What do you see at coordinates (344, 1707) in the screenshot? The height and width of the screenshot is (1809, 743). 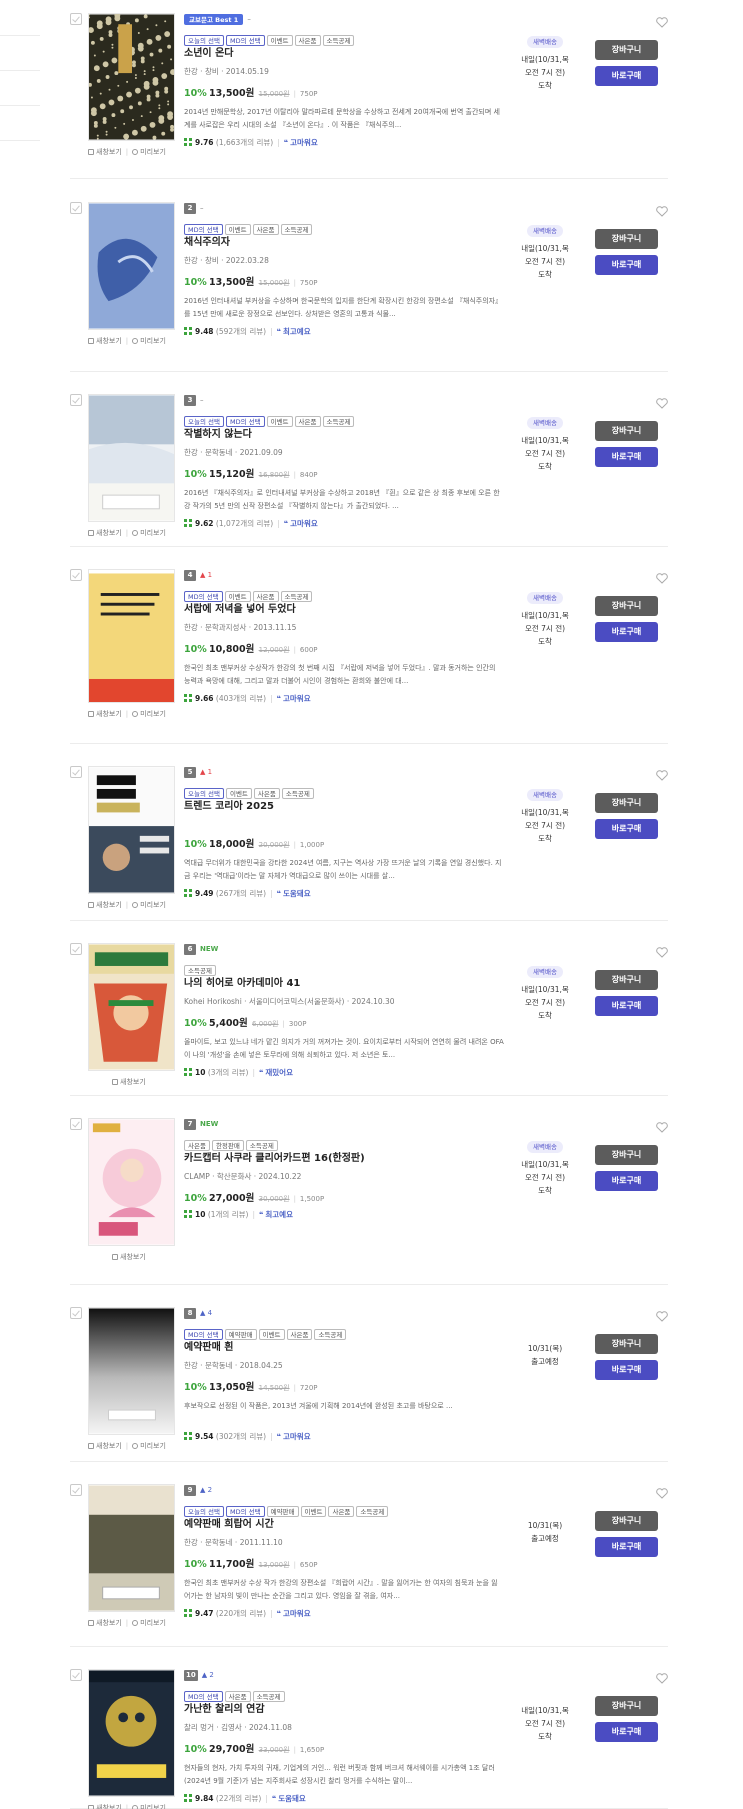 I see `book-title: 가난한 찰리의 연감` at bounding box center [344, 1707].